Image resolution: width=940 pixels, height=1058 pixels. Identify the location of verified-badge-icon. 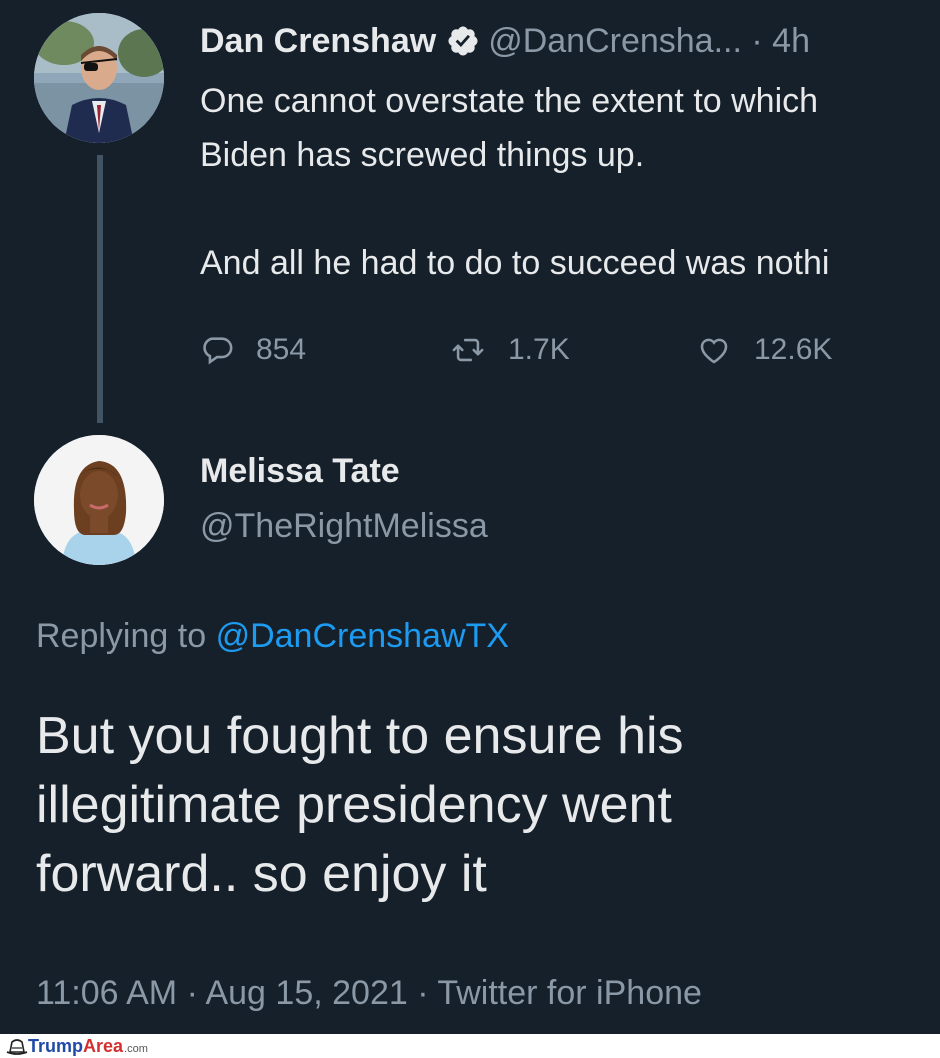
(463, 47).